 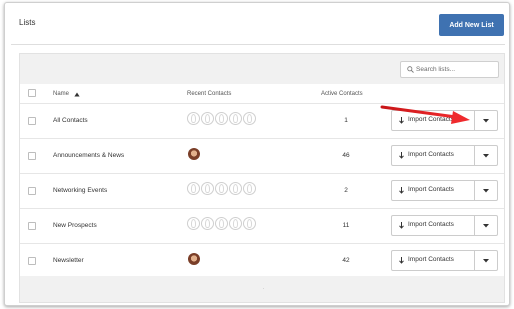 What do you see at coordinates (346, 120) in the screenshot?
I see `active-contacts-count: 1` at bounding box center [346, 120].